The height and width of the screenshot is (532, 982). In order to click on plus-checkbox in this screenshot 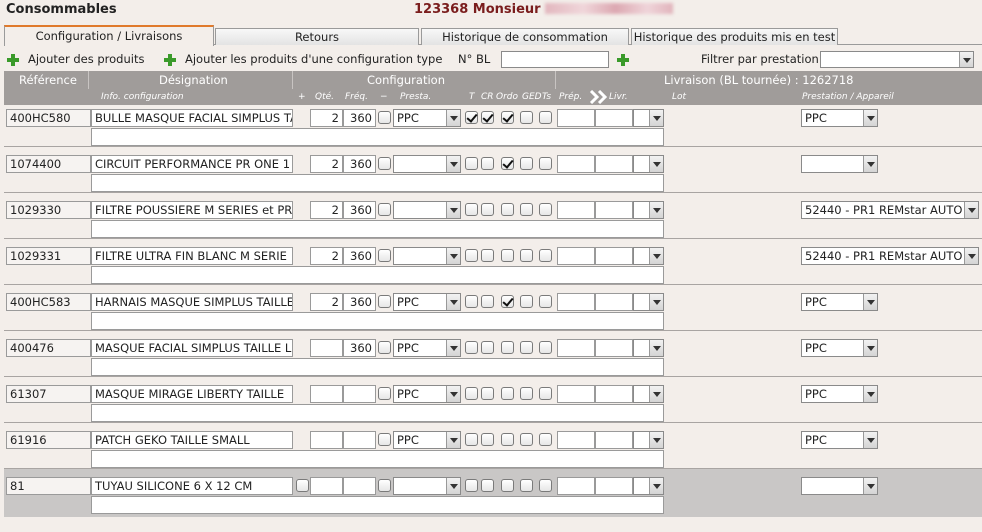, I will do `click(302, 485)`.